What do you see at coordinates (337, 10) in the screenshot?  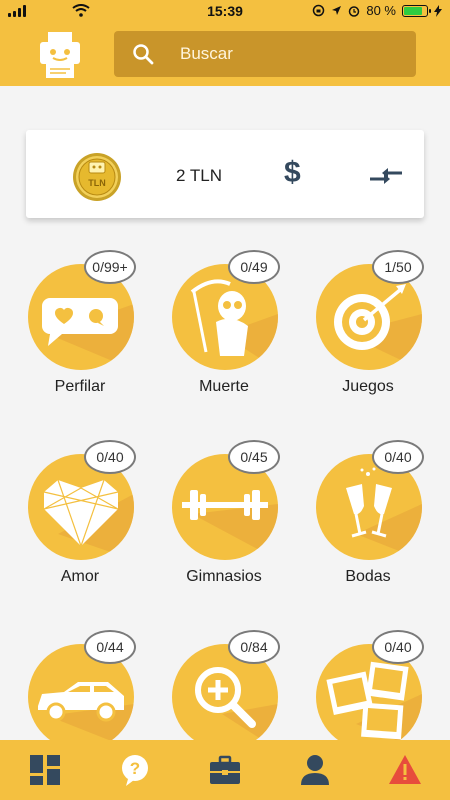 I see `location-icon` at bounding box center [337, 10].